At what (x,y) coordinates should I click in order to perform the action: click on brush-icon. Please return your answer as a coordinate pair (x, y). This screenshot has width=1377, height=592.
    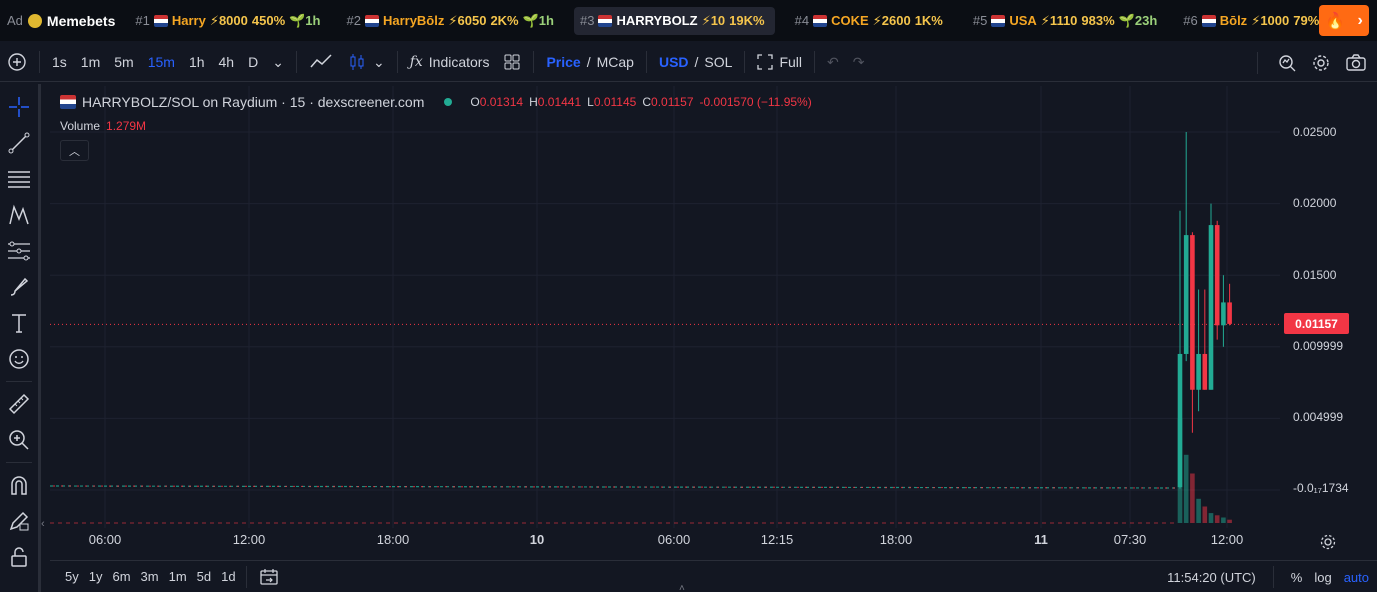
    Looking at the image, I should click on (19, 286).